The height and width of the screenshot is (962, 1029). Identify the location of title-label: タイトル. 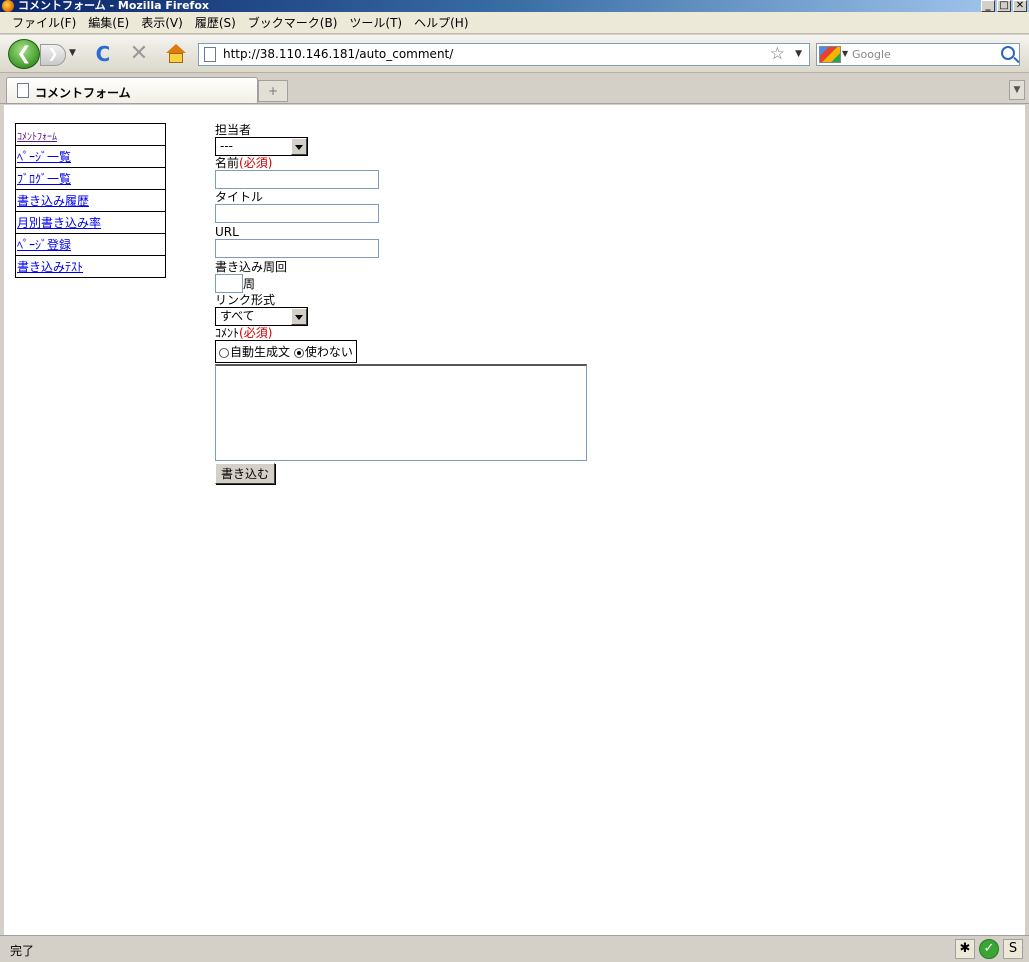
(239, 197).